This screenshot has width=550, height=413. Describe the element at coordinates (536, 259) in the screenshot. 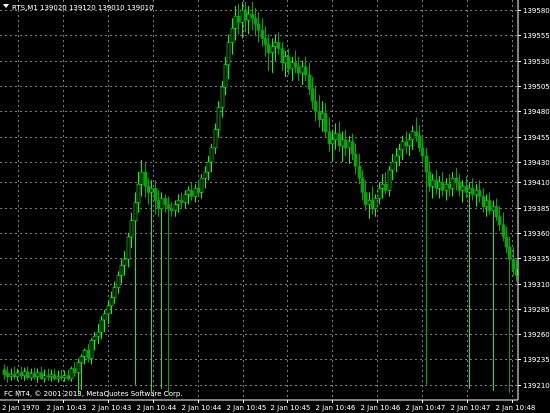

I see `y-tick-label: 139335` at that location.